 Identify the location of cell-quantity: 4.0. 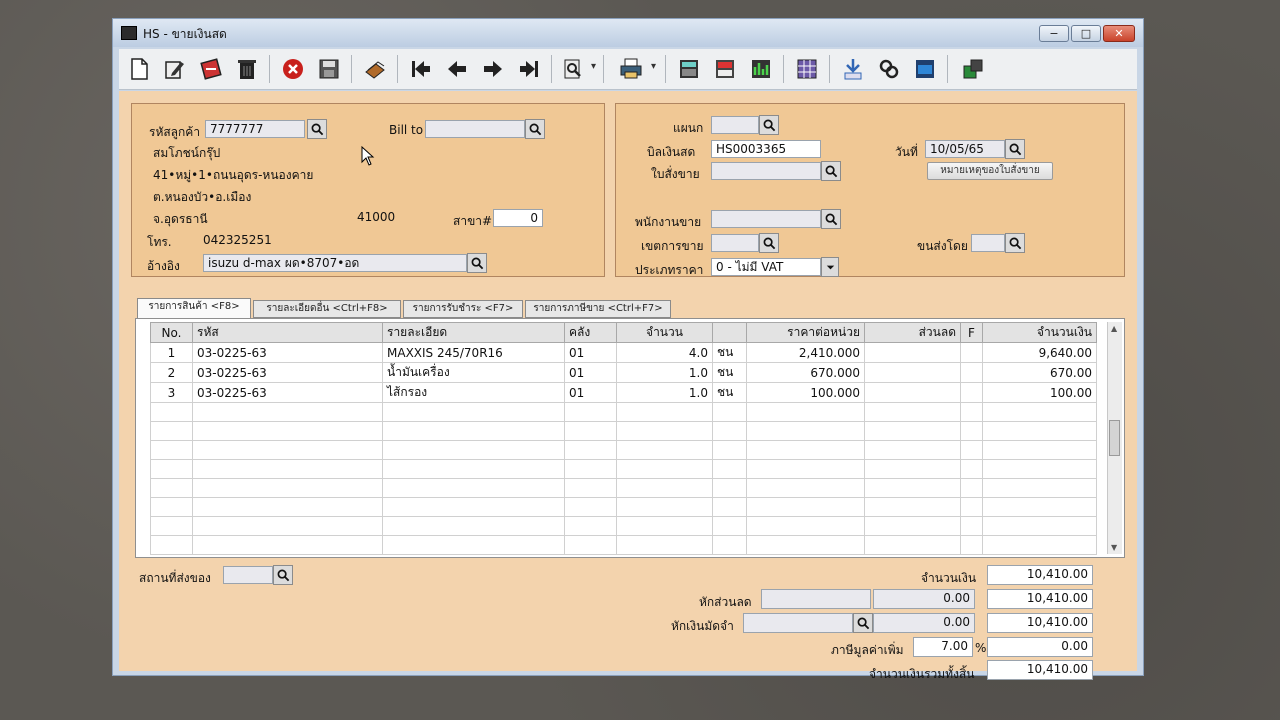
(664, 352).